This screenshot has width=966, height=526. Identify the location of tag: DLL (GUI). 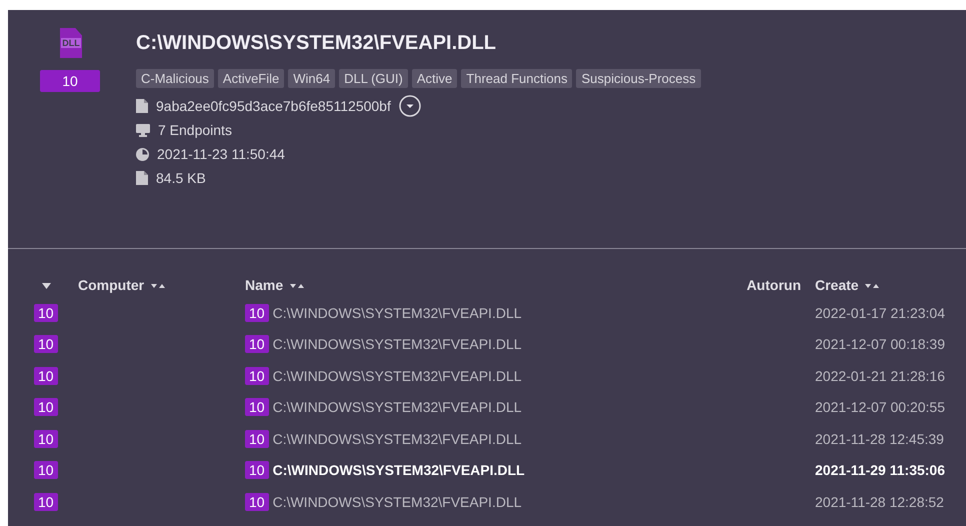
(373, 78).